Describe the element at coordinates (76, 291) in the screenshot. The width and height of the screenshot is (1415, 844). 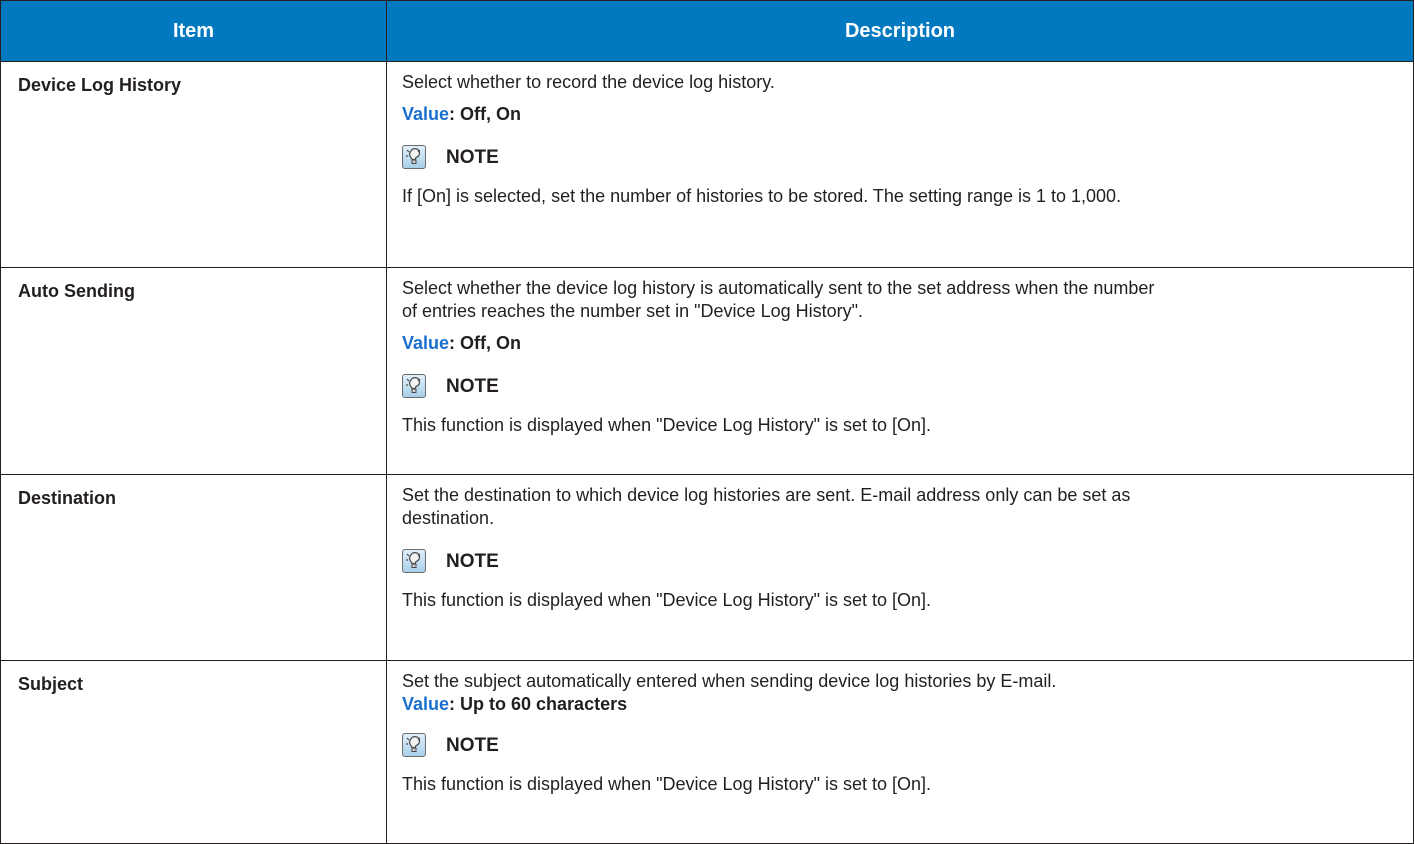
I see `item-name: Auto Sending` at that location.